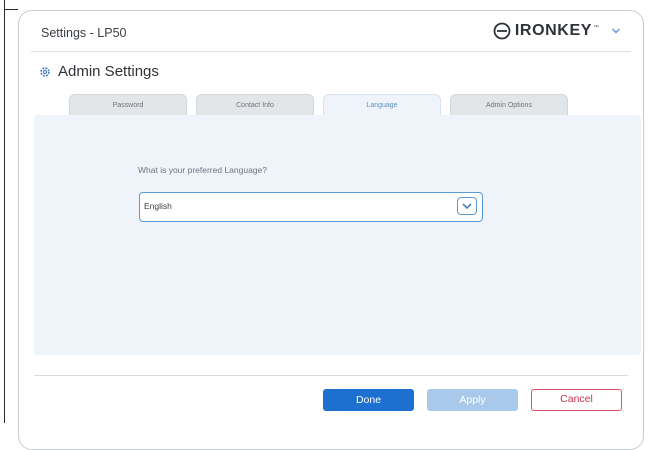 The height and width of the screenshot is (450, 650). What do you see at coordinates (255, 105) in the screenshot?
I see `tab-contact-info: Contact Info` at bounding box center [255, 105].